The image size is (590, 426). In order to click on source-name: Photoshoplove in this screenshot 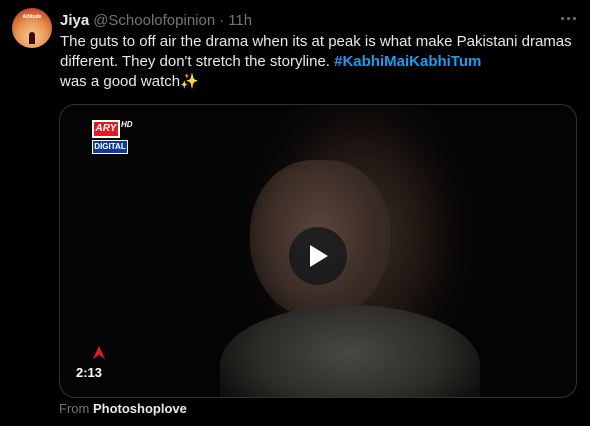, I will do `click(140, 408)`.